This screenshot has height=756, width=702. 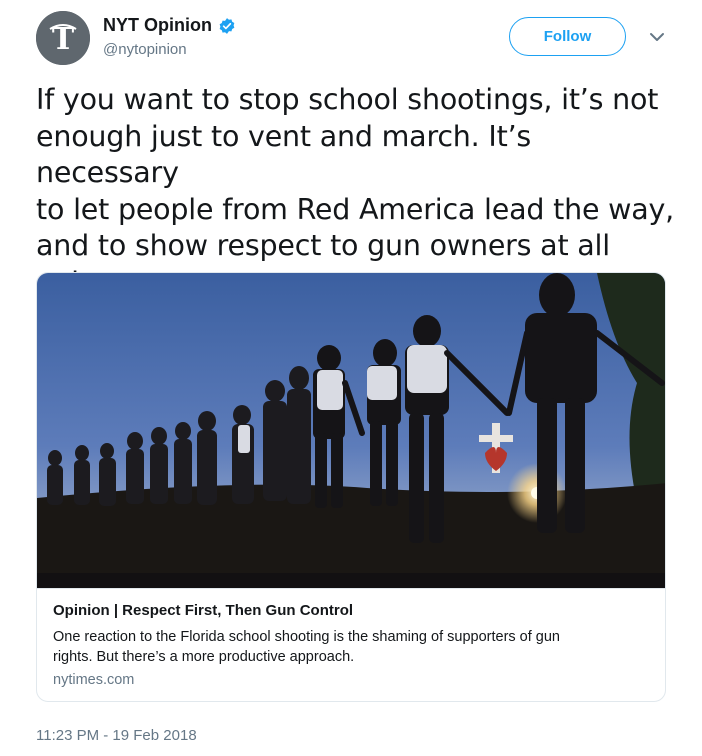 What do you see at coordinates (145, 49) in the screenshot?
I see `author-handle: @nytopinion` at bounding box center [145, 49].